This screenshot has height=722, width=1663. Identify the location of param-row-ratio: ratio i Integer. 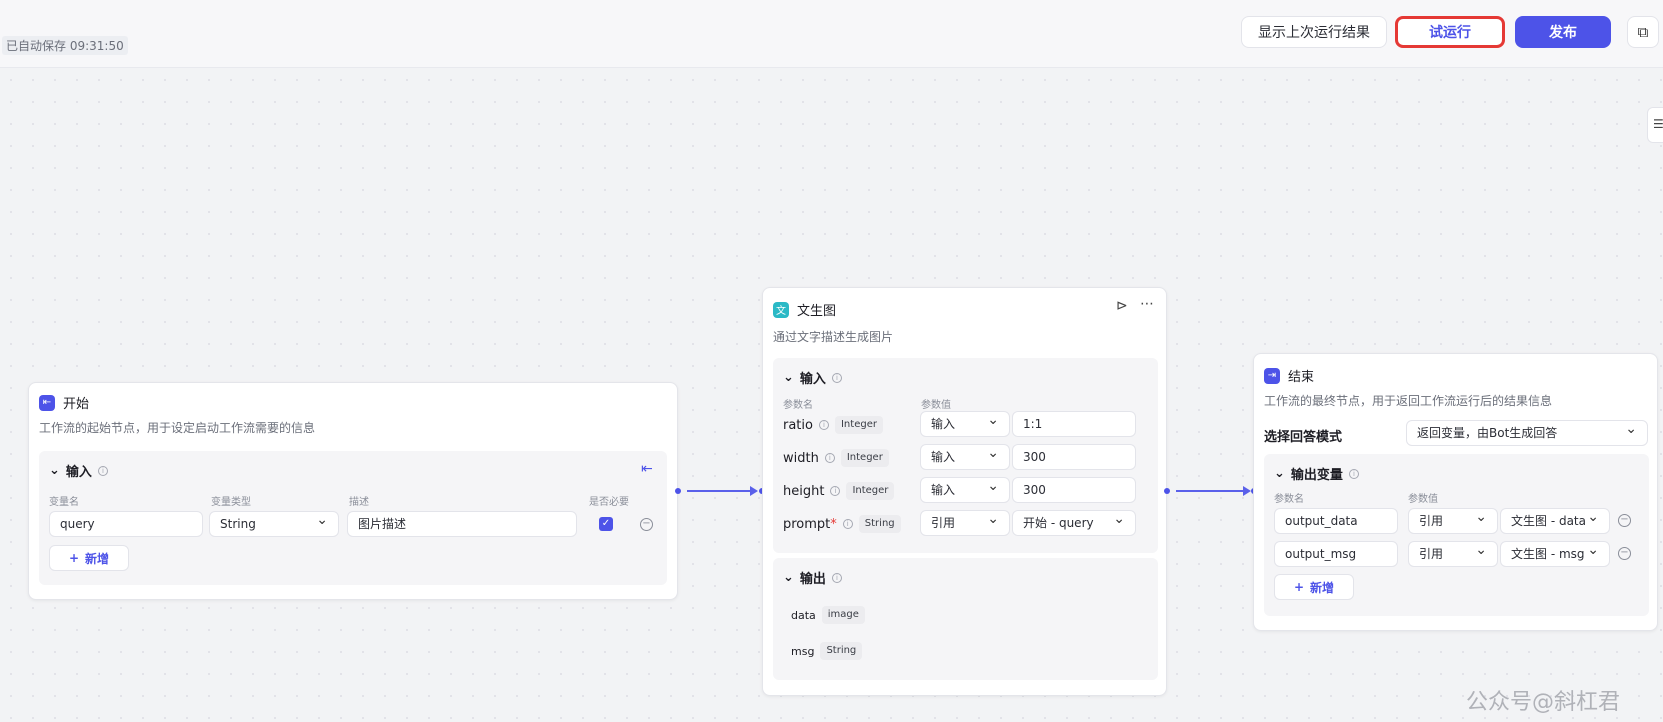
(833, 425).